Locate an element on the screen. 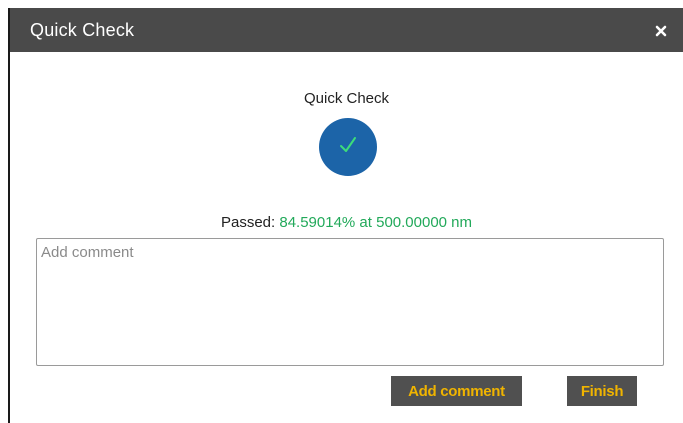  close-icon is located at coordinates (661, 31).